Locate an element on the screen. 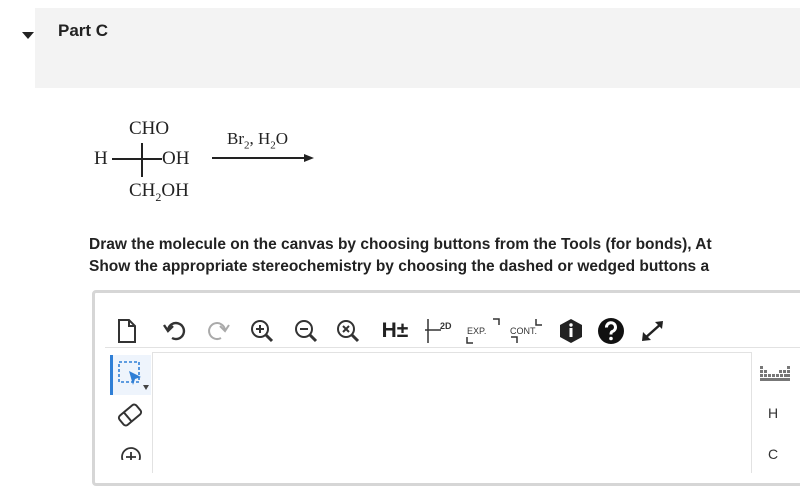 Image resolution: width=800 pixels, height=486 pixels. eraser-tool-button is located at coordinates (130, 415).